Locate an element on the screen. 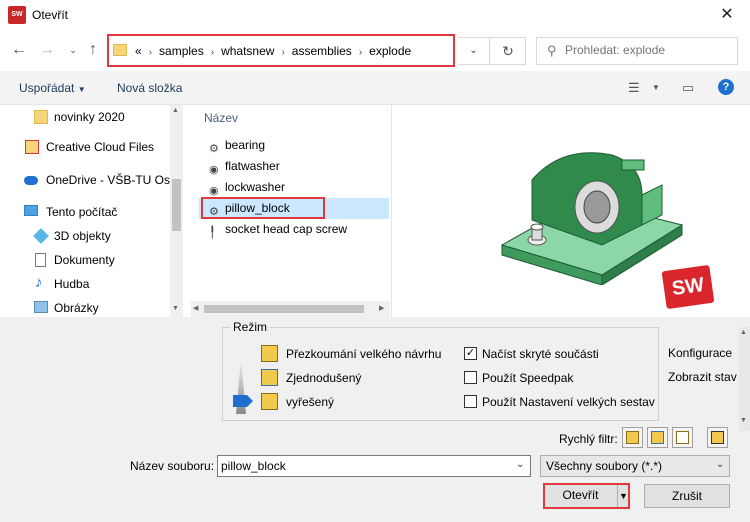  open-options-caret-down-icon: ▼ is located at coordinates (623, 496).